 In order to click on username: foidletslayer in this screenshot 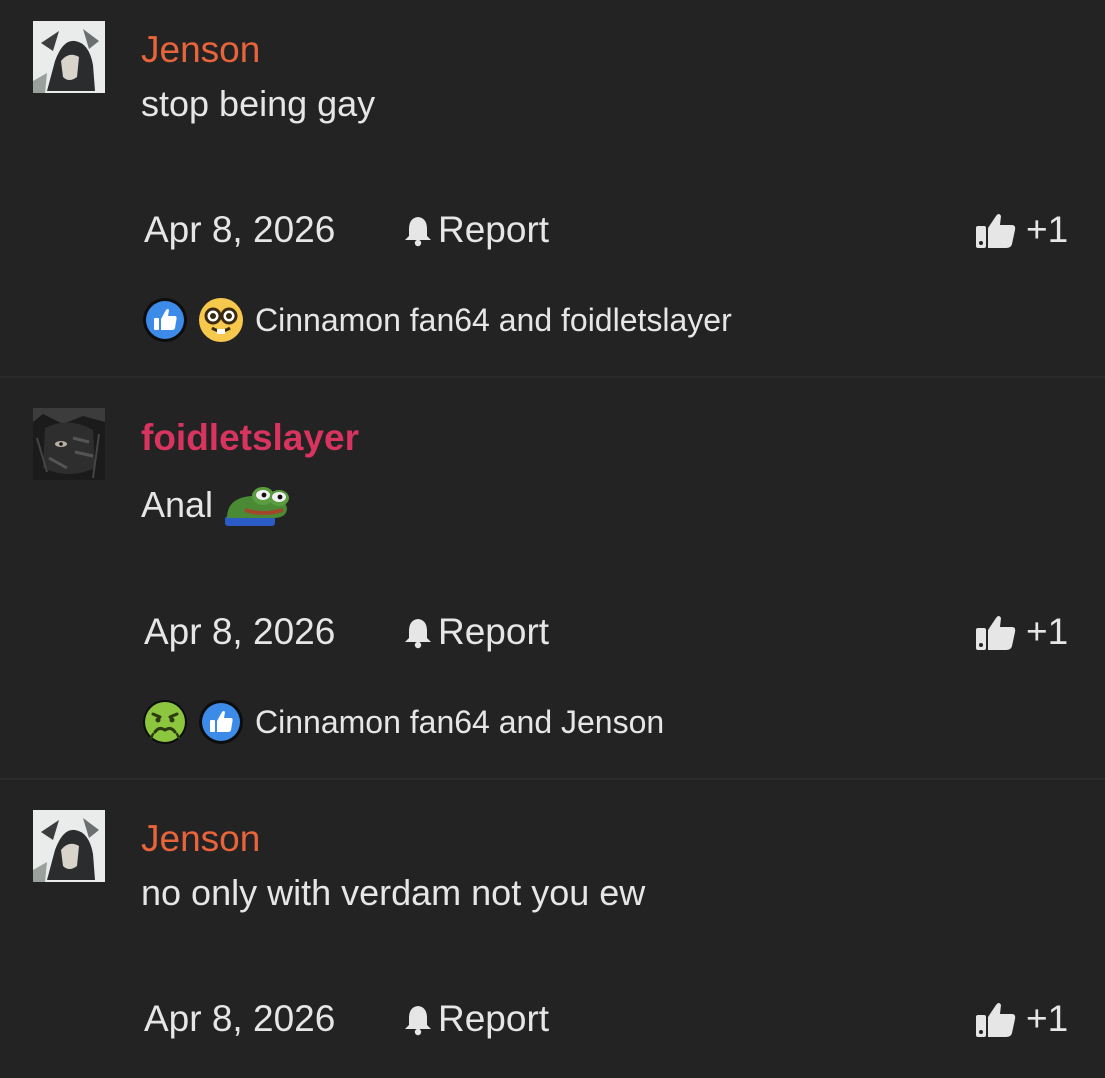, I will do `click(250, 438)`.